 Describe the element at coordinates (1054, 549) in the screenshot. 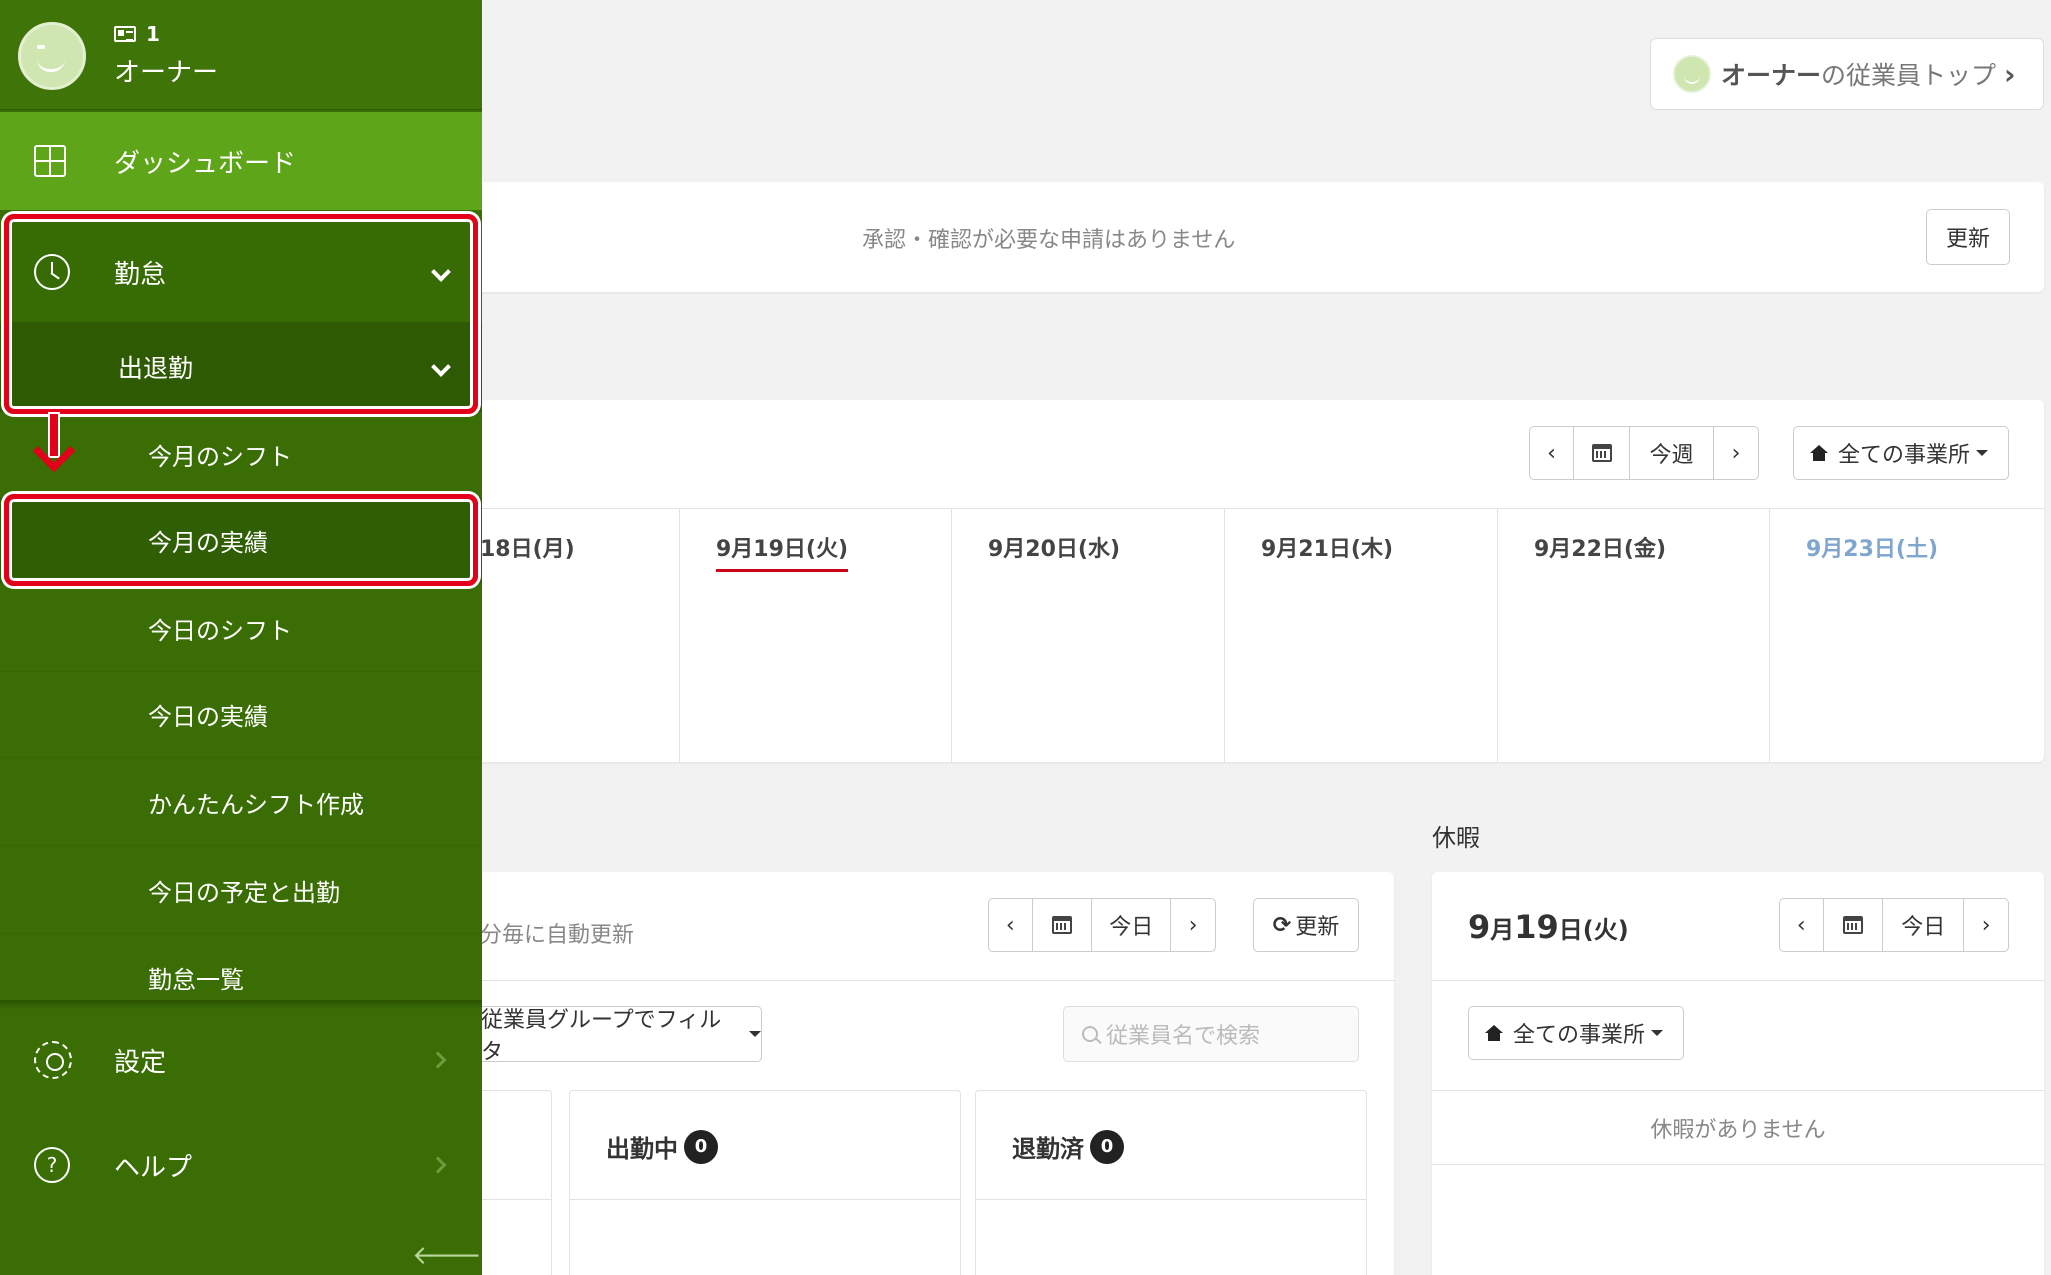

I see `day-label: 9月20日(水)` at that location.